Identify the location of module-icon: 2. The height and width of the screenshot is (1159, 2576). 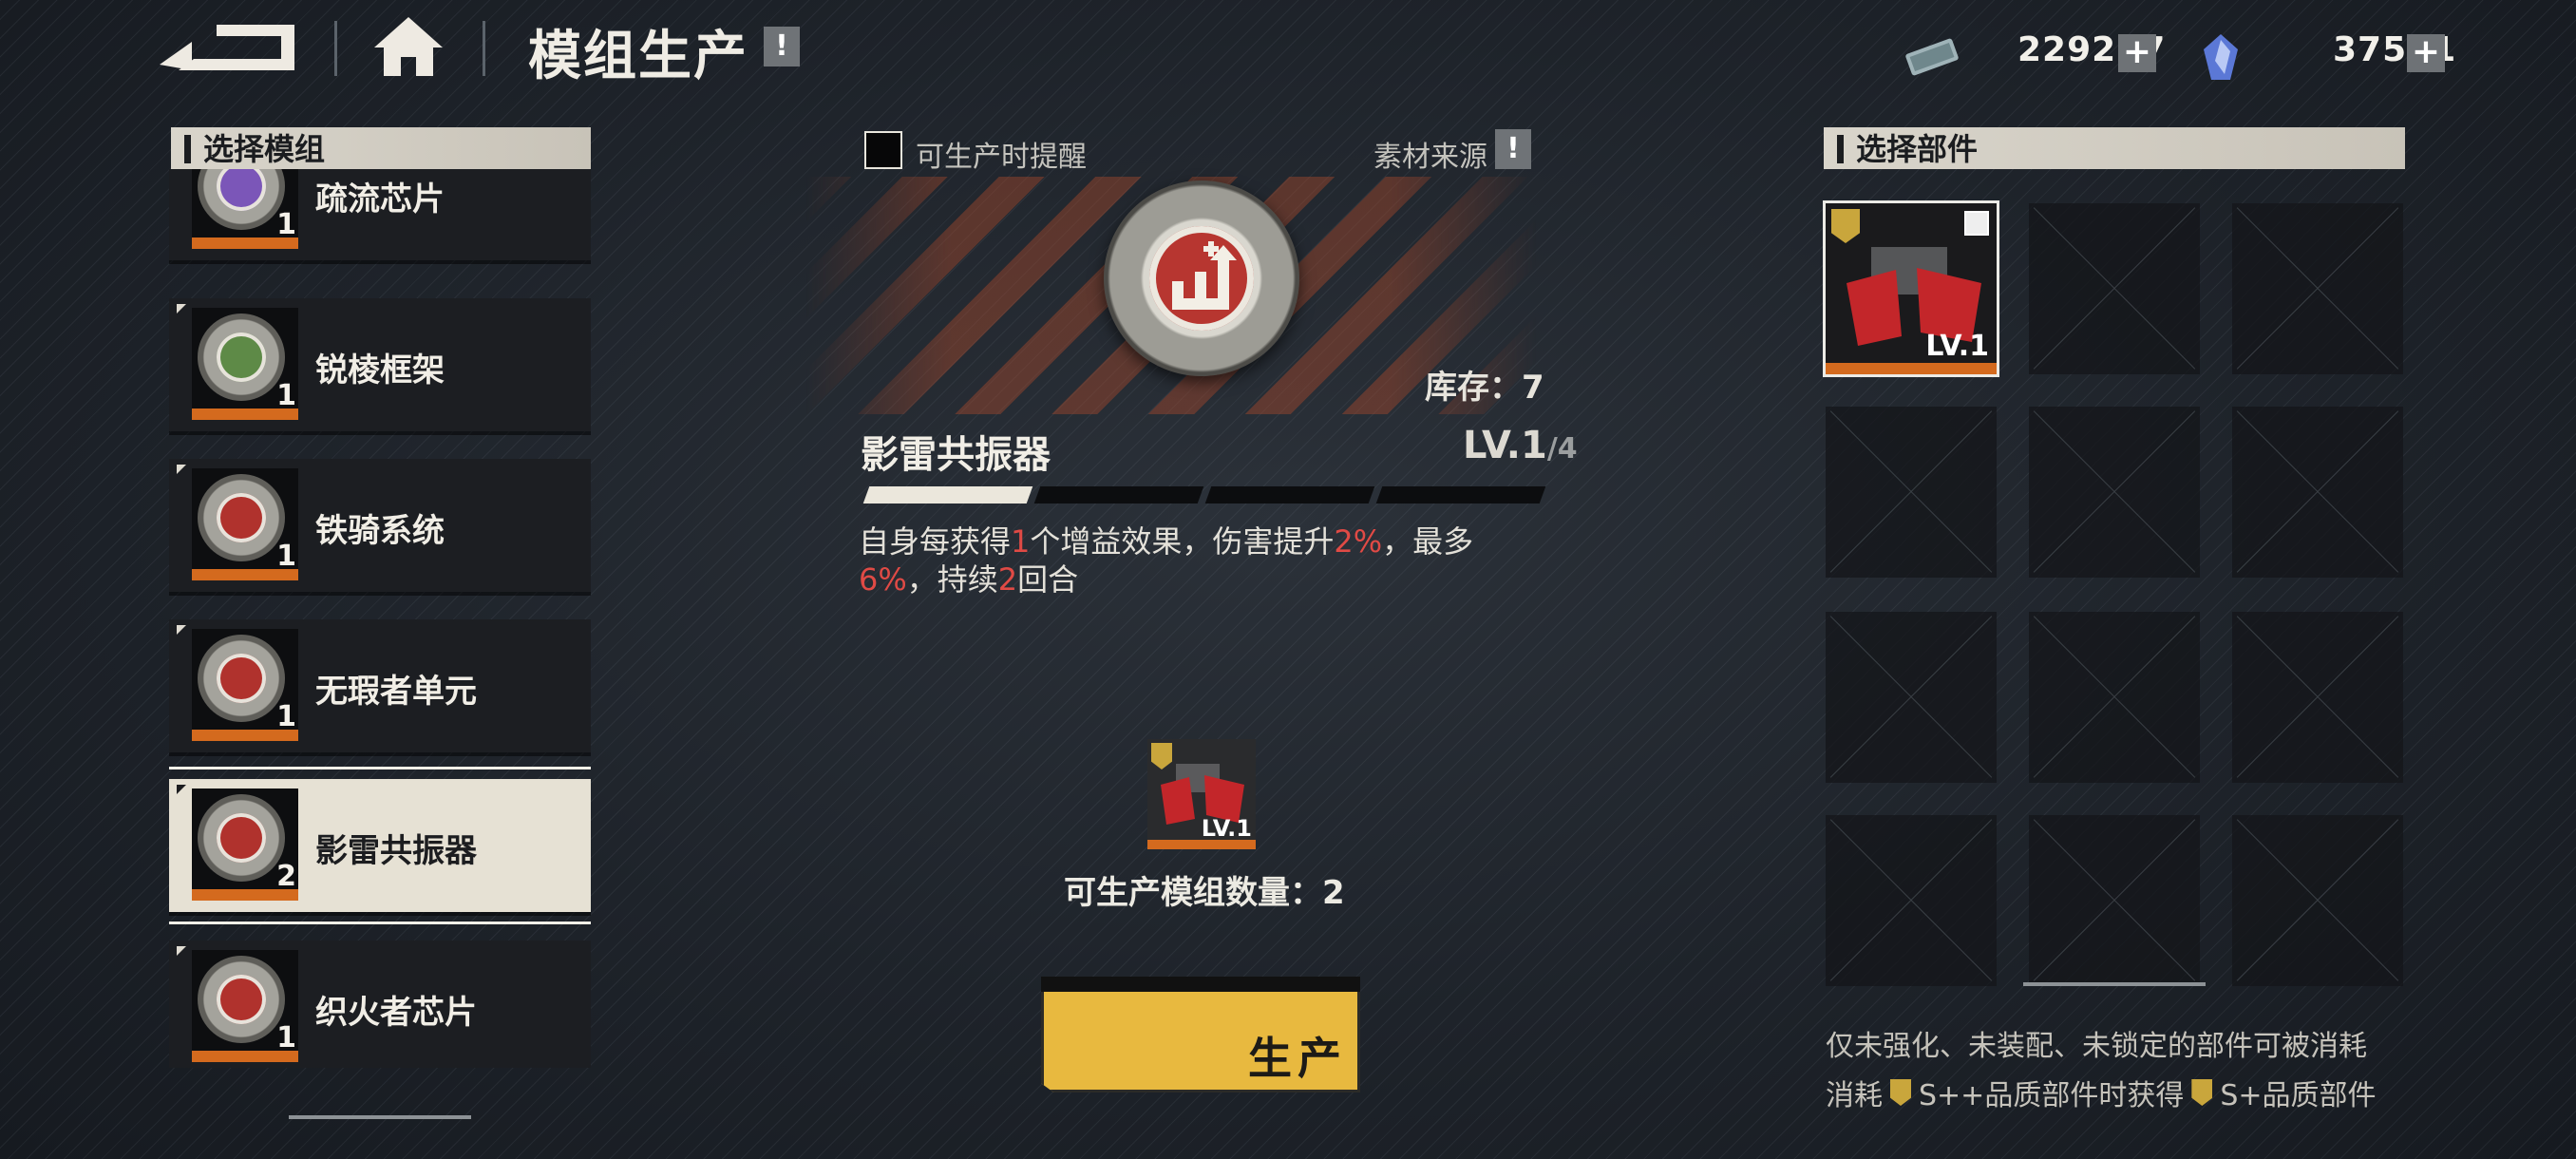
(245, 844).